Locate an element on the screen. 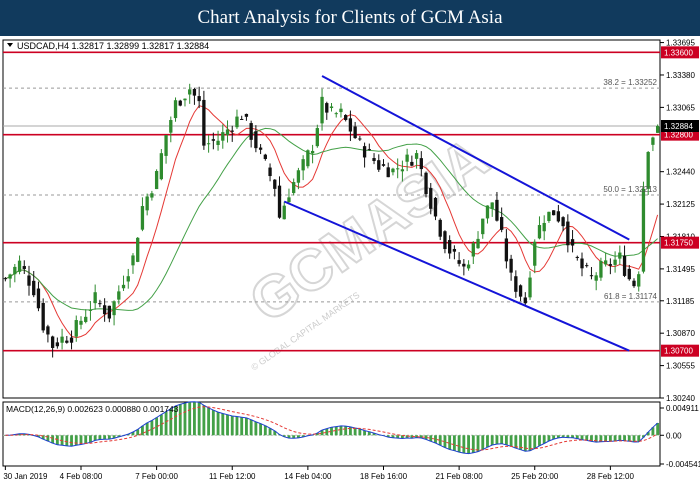 The image size is (700, 500). price-tick-label: 1.30240 is located at coordinates (680, 398).